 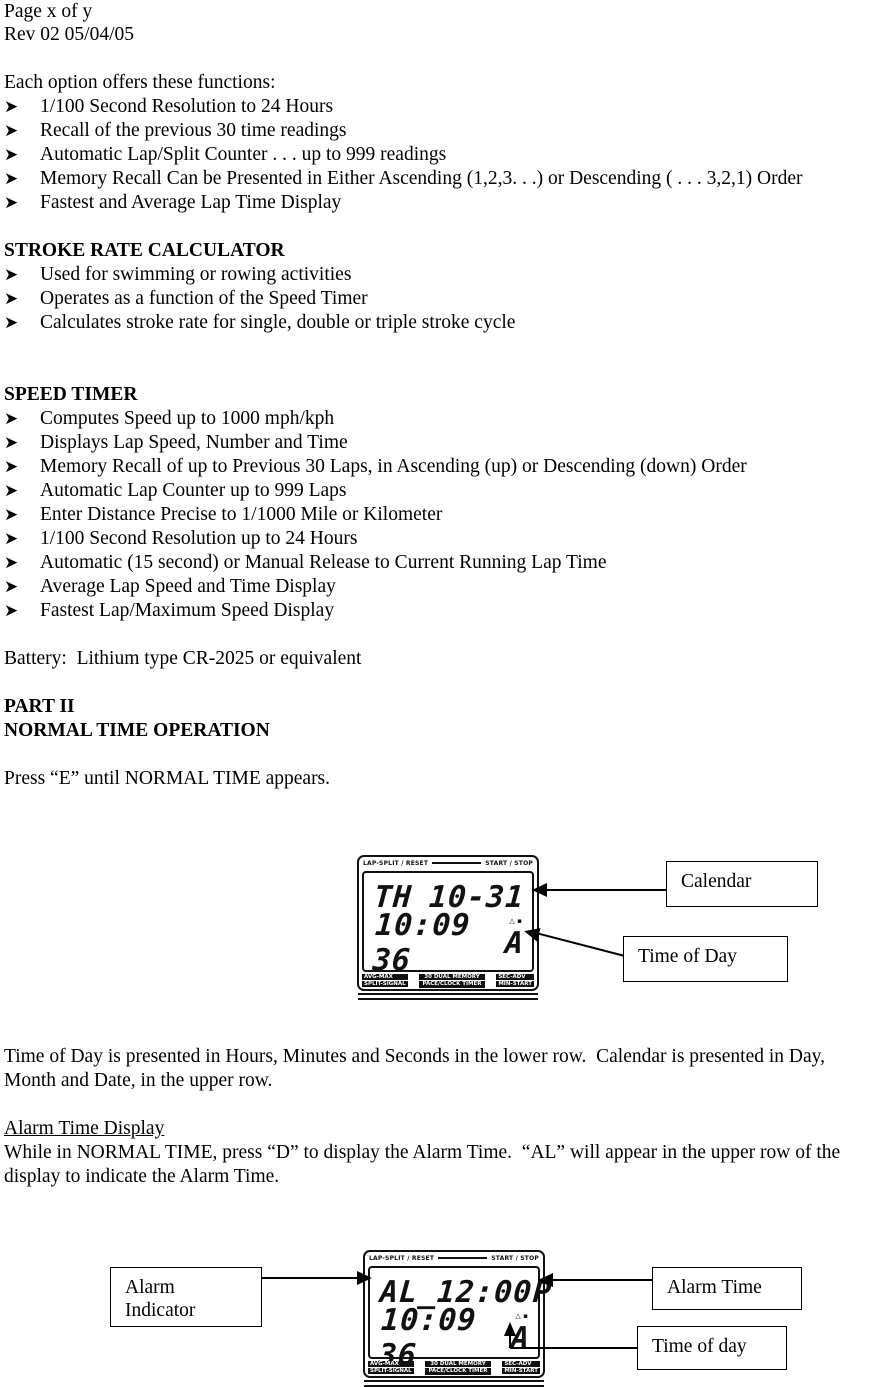 What do you see at coordinates (84, 1128) in the screenshot?
I see `alarm-time-display-heading: Alarm Time Display` at bounding box center [84, 1128].